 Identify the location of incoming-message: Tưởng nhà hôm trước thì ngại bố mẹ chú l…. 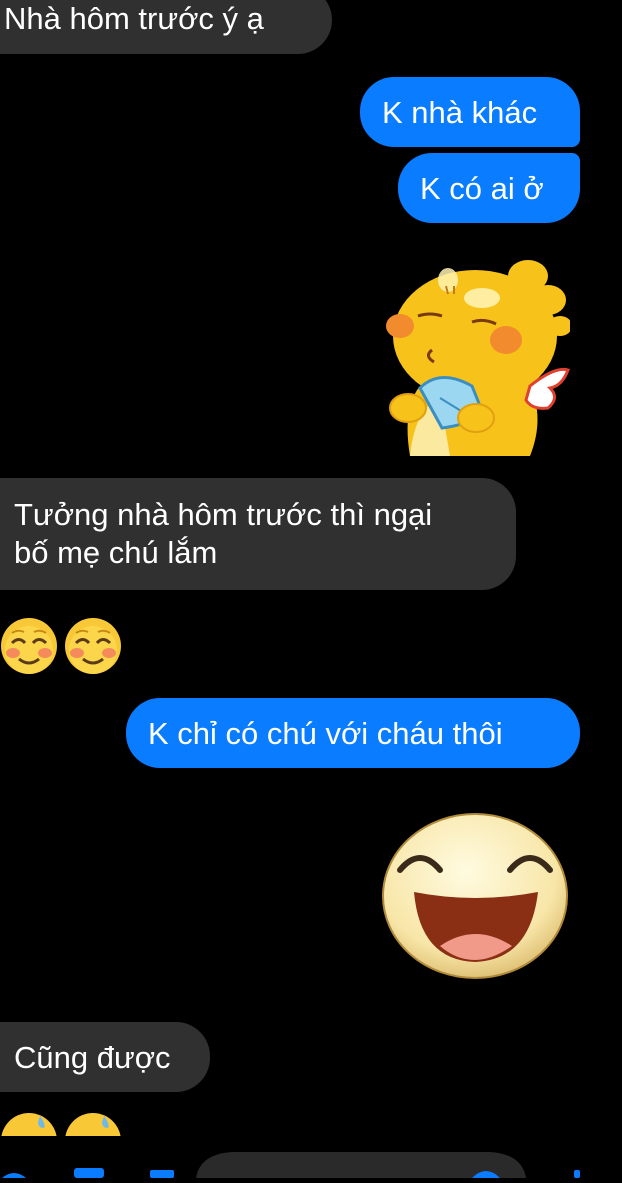
(258, 534).